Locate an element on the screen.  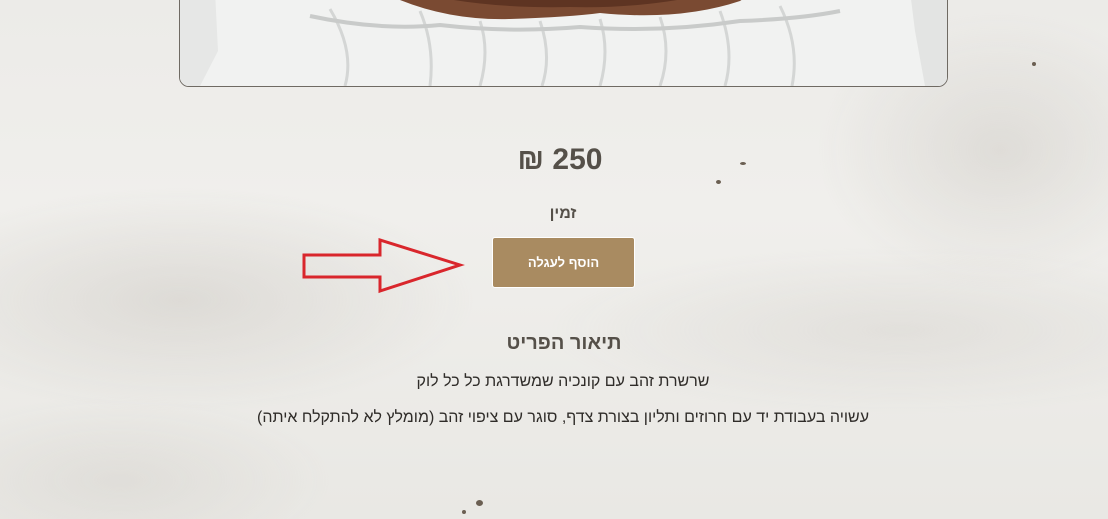
add-to-cart-button: הוסף לעגלה is located at coordinates (563, 262).